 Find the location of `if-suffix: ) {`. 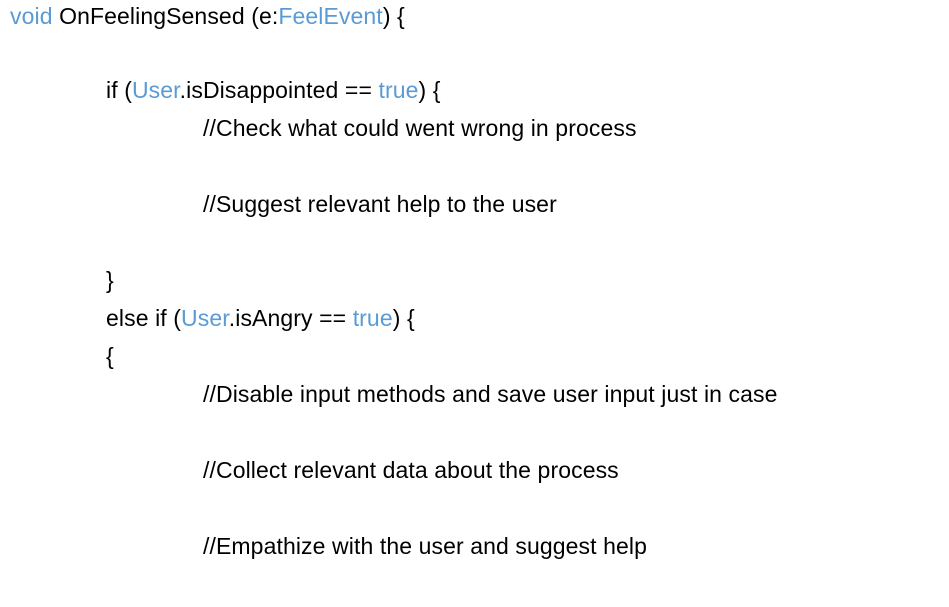

if-suffix: ) { is located at coordinates (429, 90).